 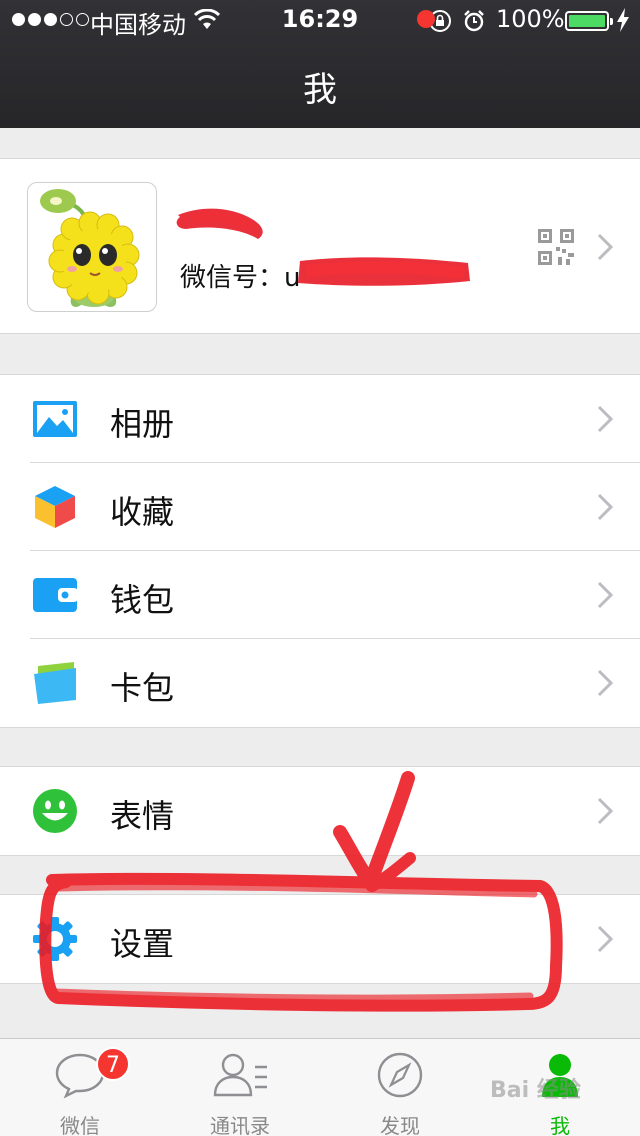 What do you see at coordinates (530, 19) in the screenshot?
I see `battery-percentage: 100%` at bounding box center [530, 19].